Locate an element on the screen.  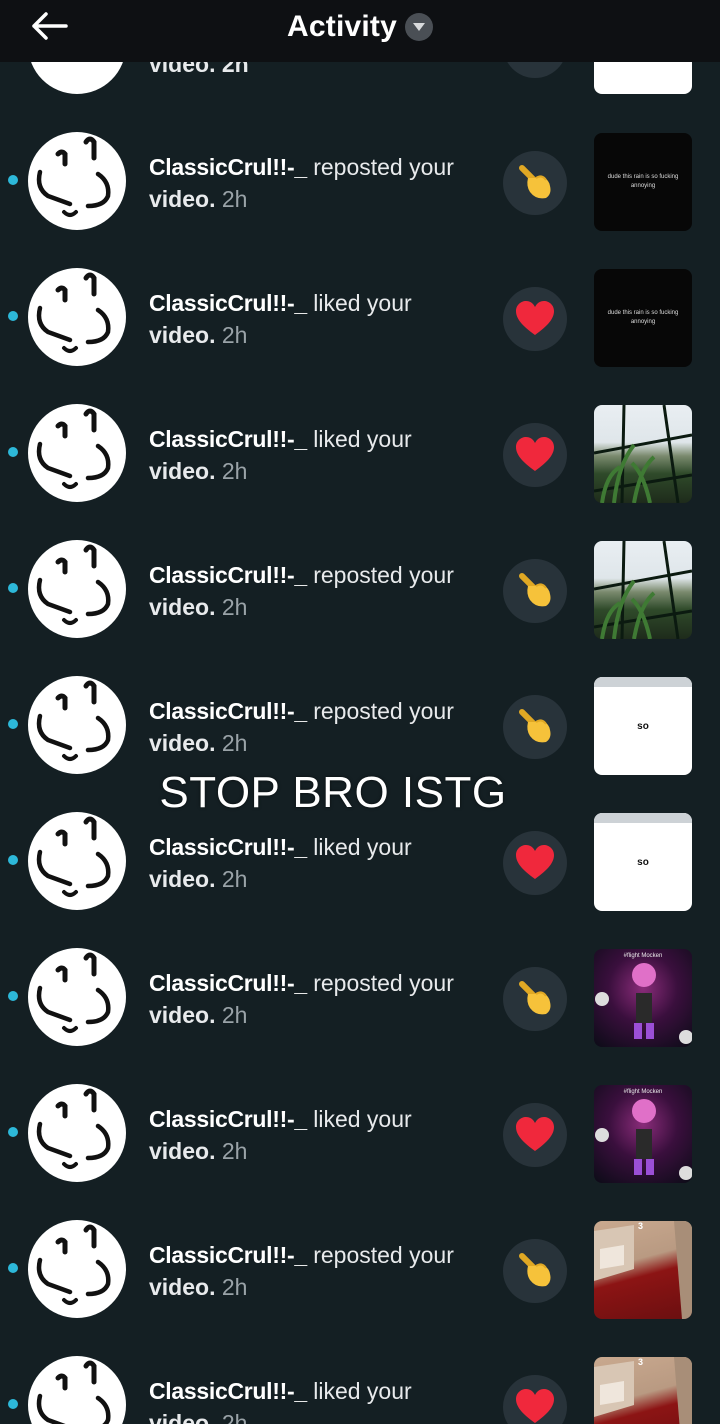
list-item: ClassicCrul!!-_ reposted your video. 2h is located at coordinates (360, 592).